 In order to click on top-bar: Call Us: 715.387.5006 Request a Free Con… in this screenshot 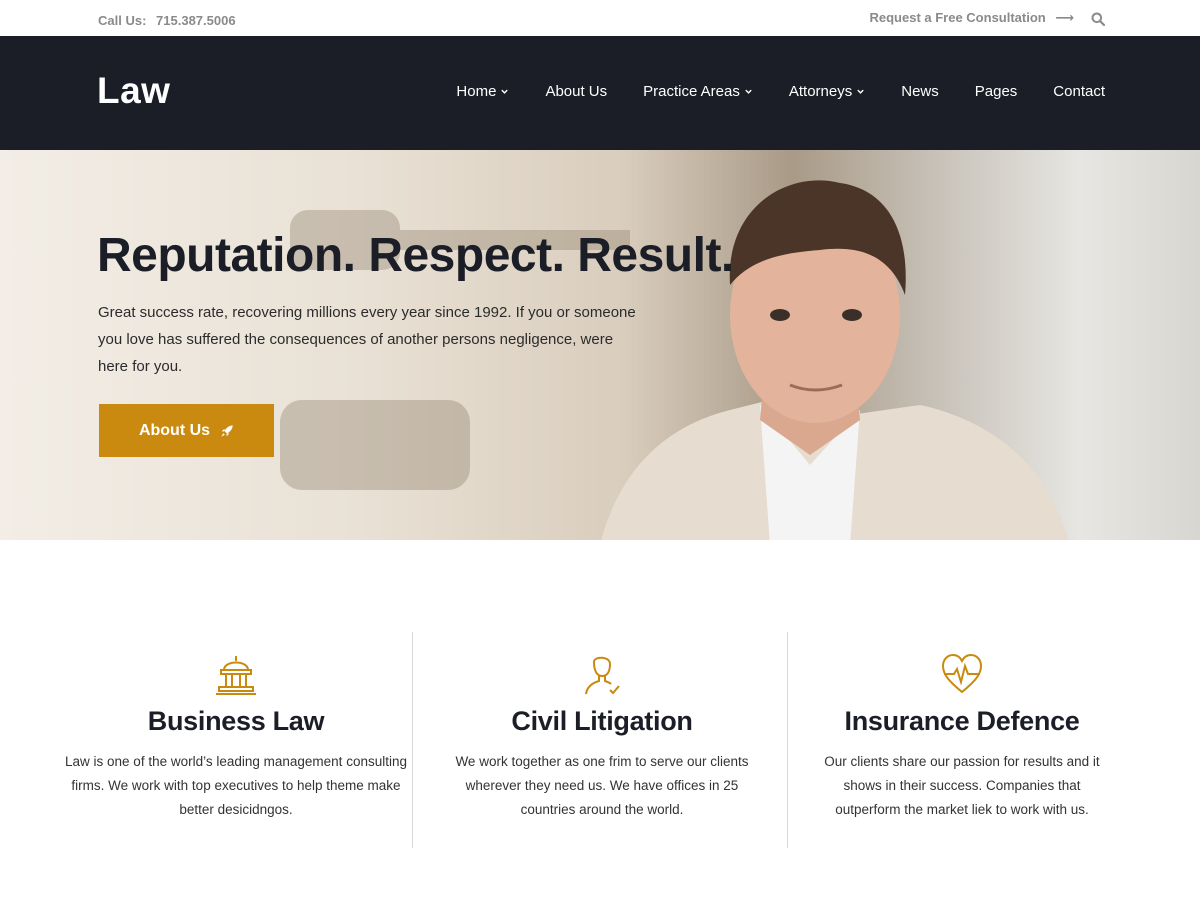, I will do `click(600, 18)`.